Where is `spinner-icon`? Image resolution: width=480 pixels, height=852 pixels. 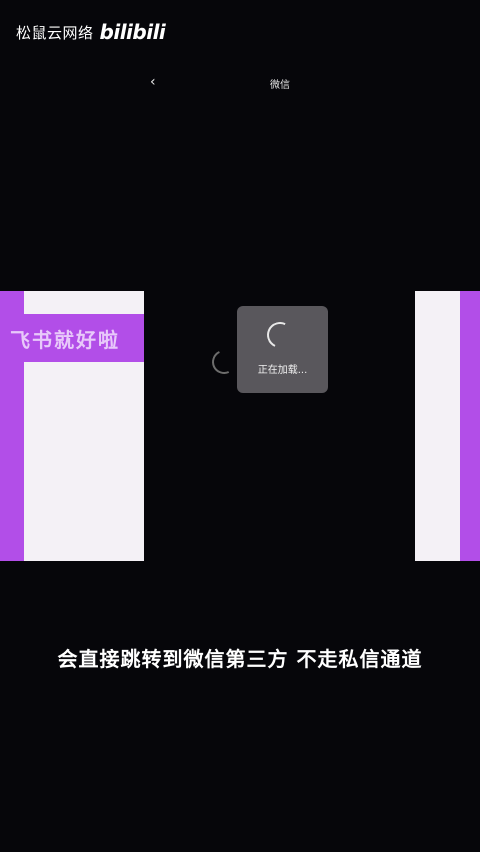 spinner-icon is located at coordinates (280, 335).